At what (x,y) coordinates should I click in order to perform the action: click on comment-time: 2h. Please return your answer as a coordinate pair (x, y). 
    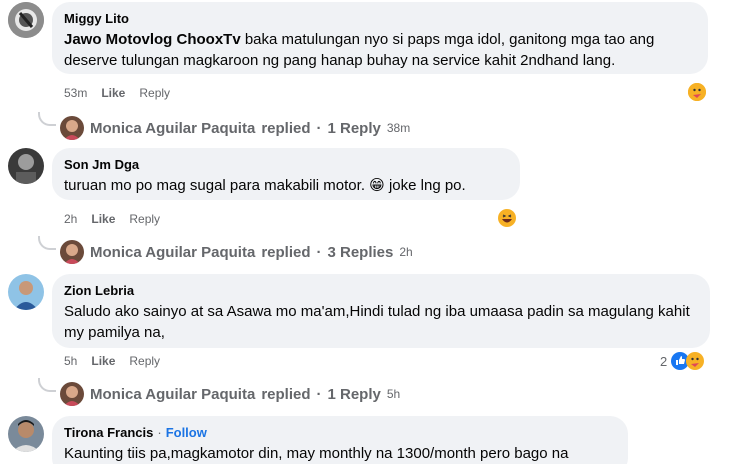
    Looking at the image, I should click on (70, 219).